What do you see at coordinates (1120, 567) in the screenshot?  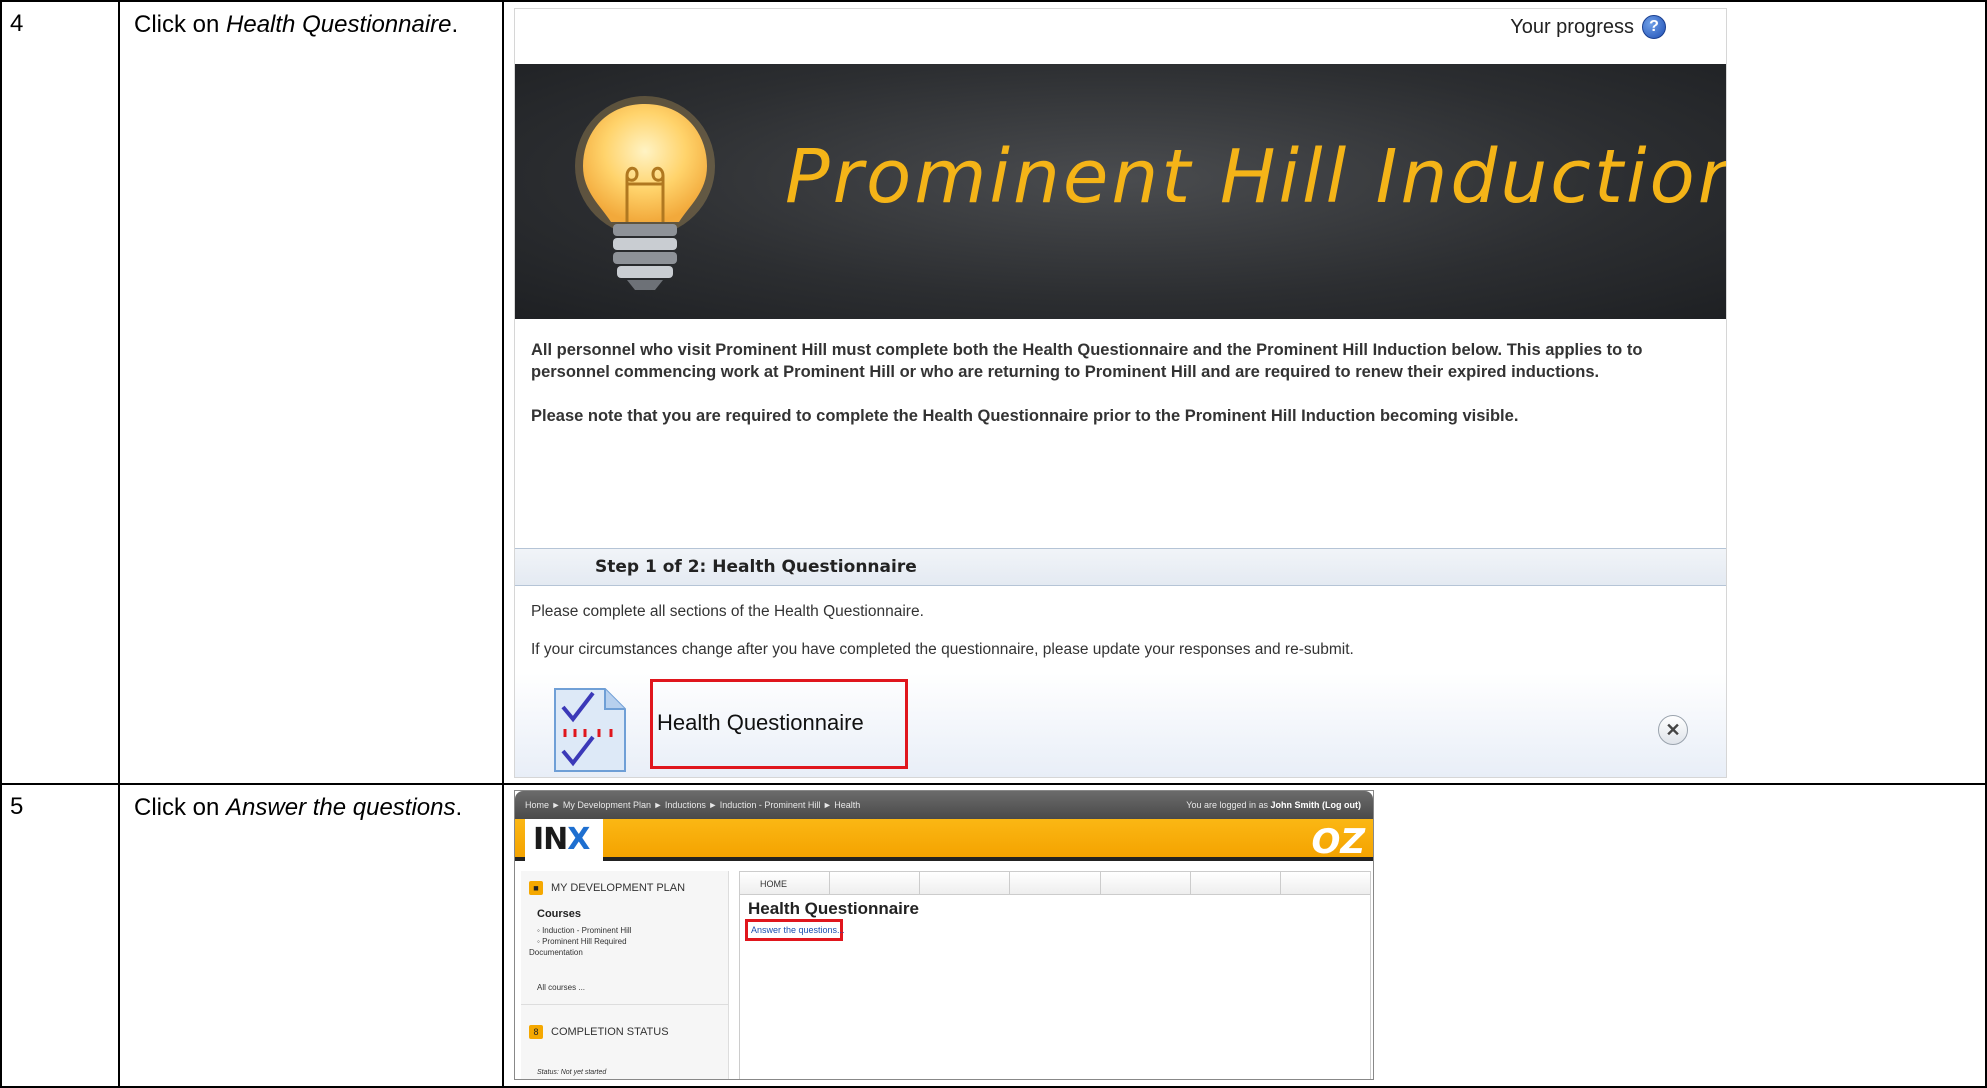 I see `section-header: Step 1 of 2: Health Questionnaire` at bounding box center [1120, 567].